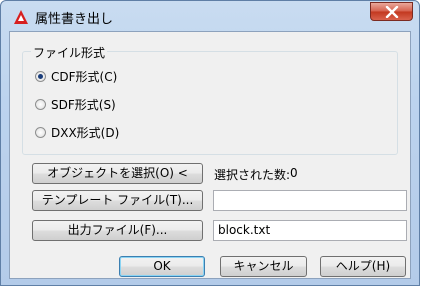 Image resolution: width=422 pixels, height=288 pixels. I want to click on template-file-field, so click(310, 200).